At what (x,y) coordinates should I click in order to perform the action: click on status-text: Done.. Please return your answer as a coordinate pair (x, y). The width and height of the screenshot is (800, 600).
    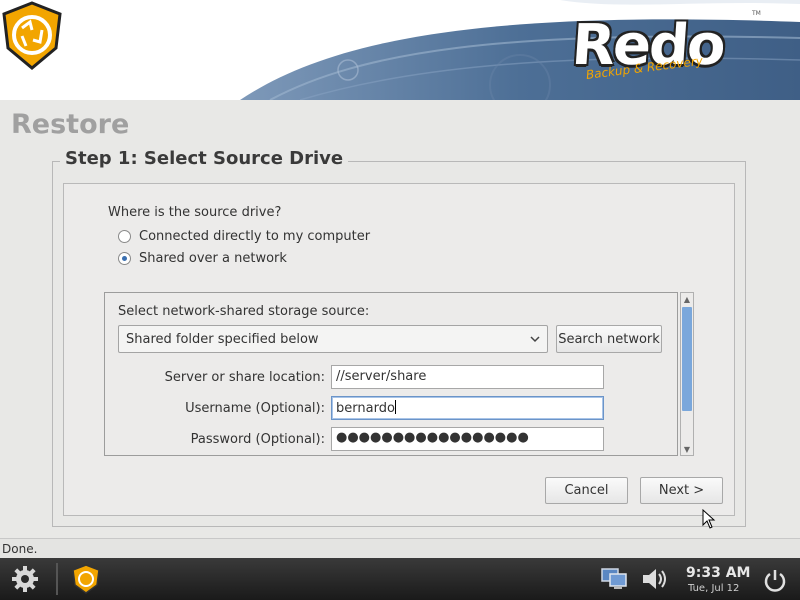
    Looking at the image, I should click on (20, 549).